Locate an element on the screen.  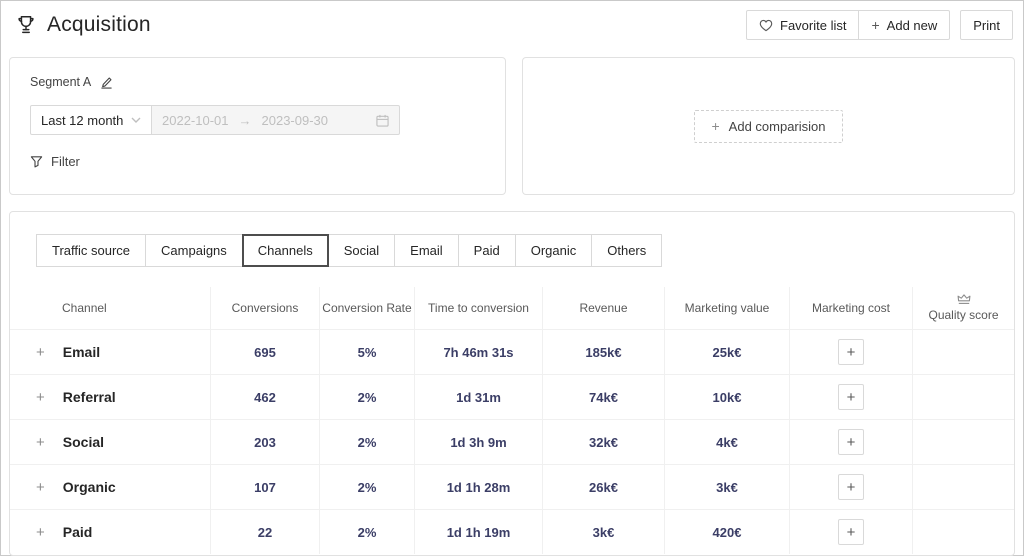
col-header-revenue: Revenue is located at coordinates (603, 308).